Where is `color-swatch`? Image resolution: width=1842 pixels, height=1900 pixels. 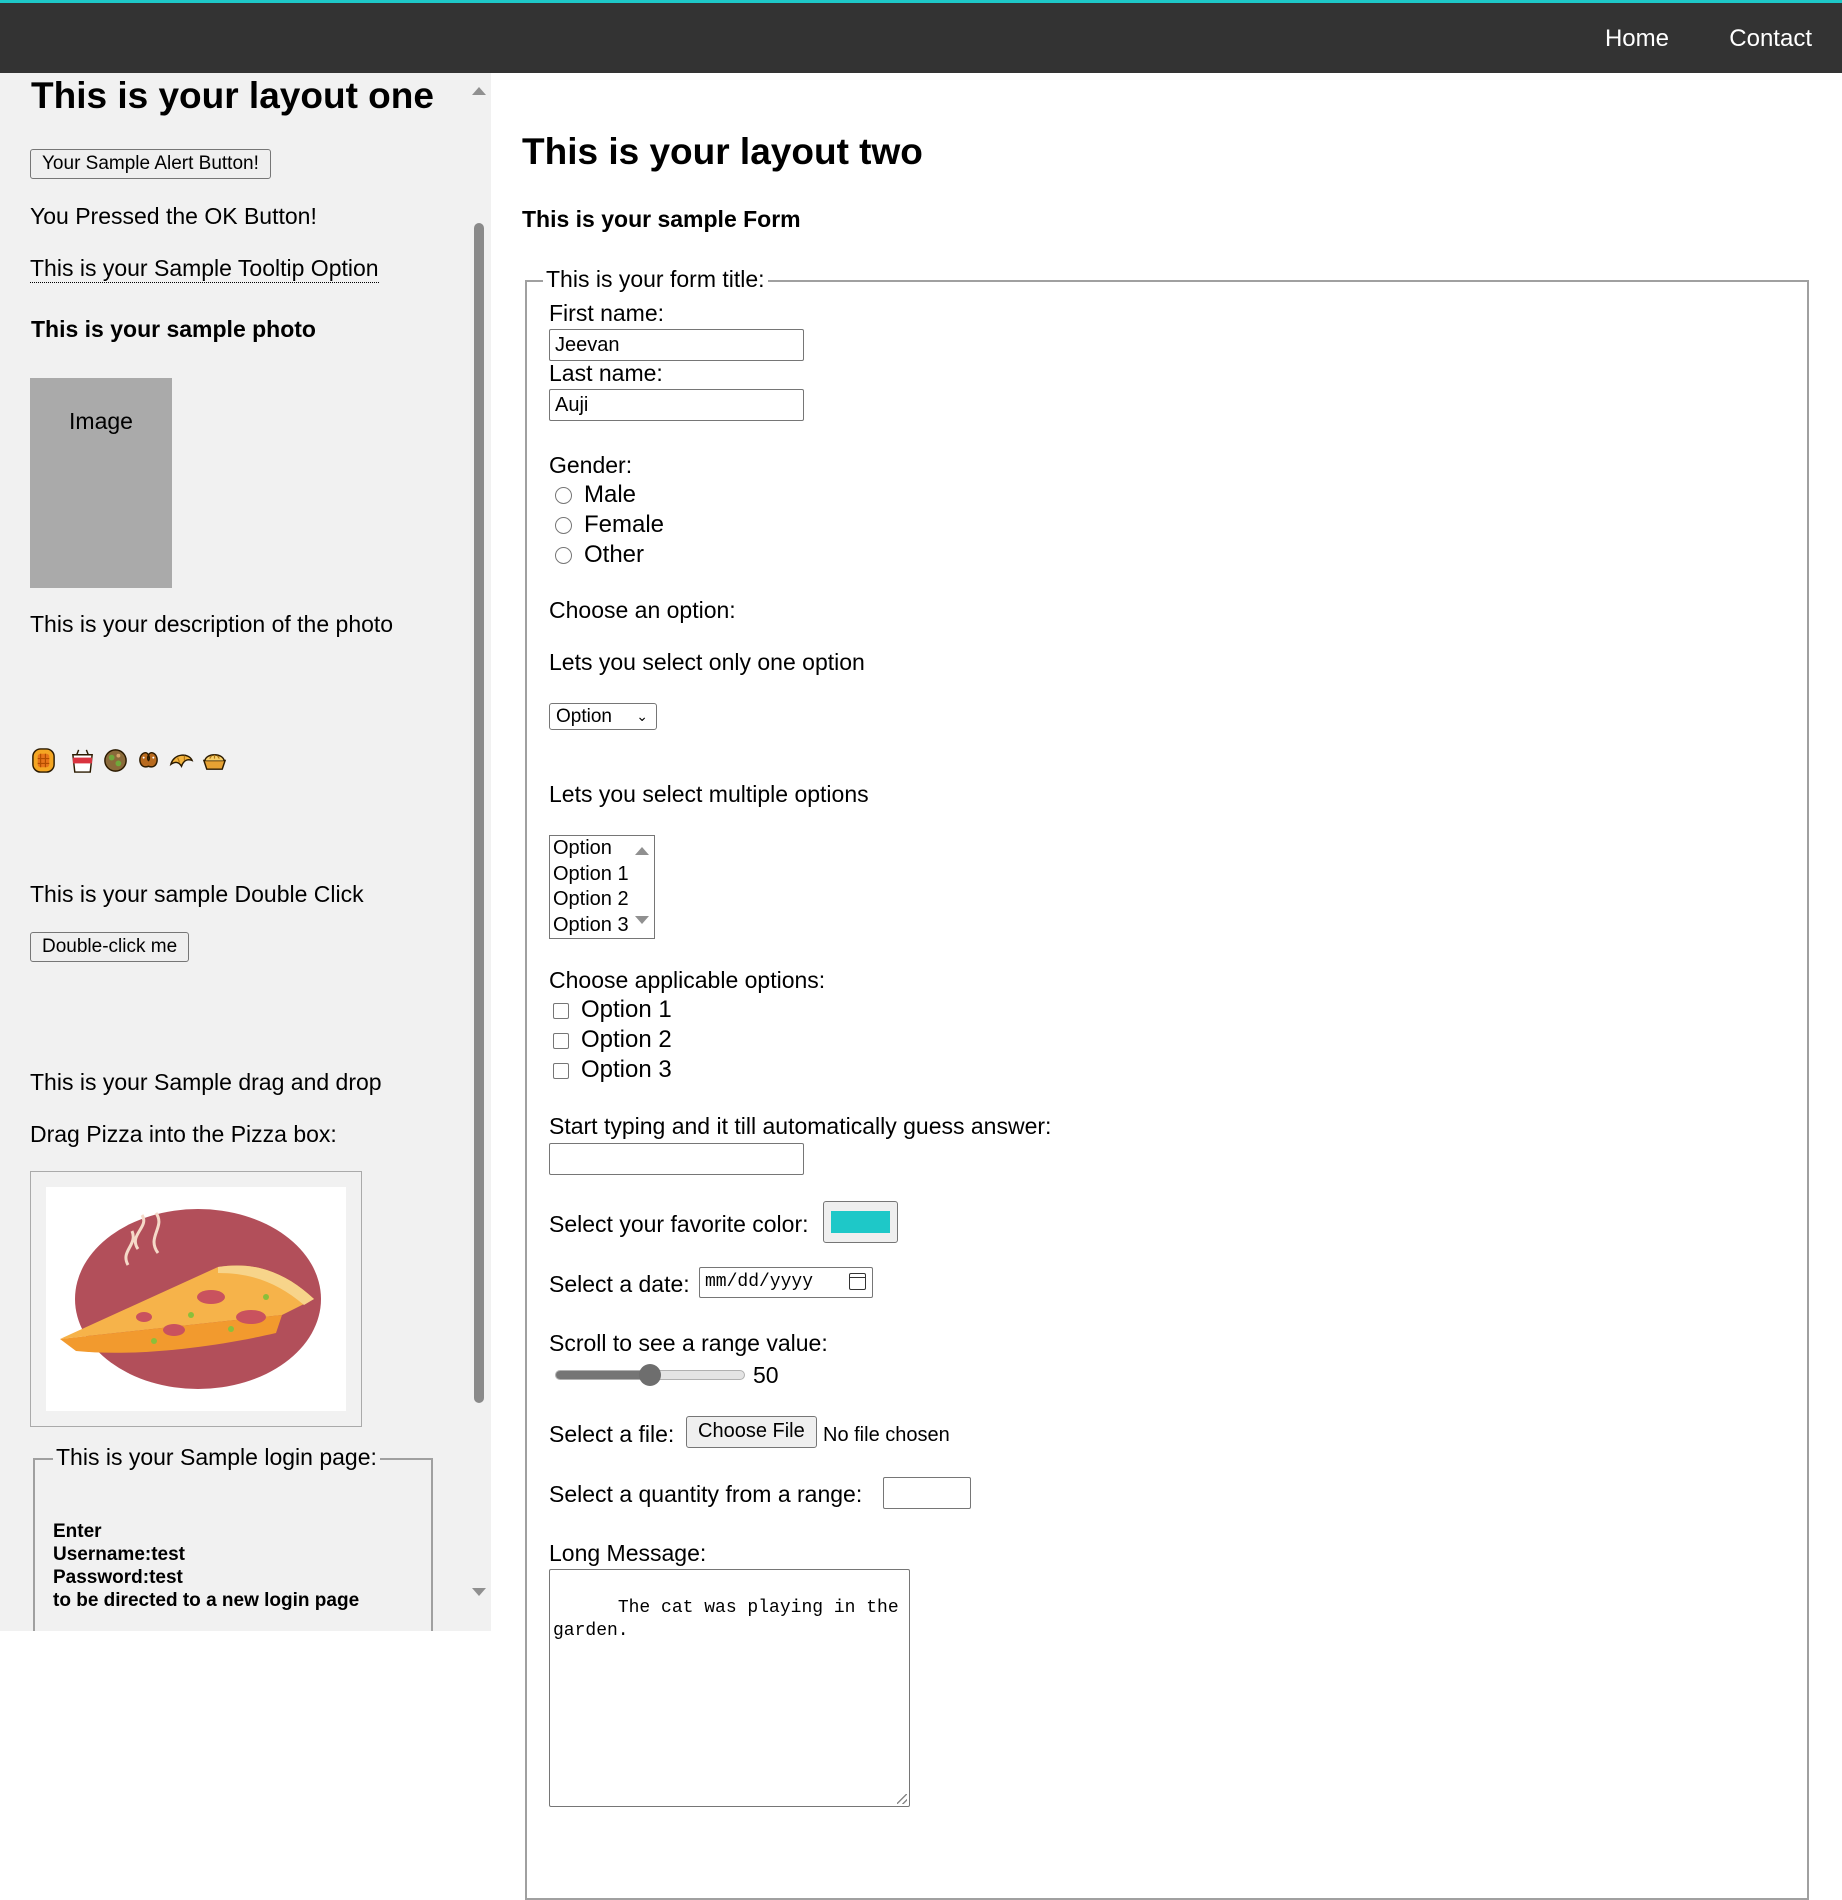
color-swatch is located at coordinates (860, 1222).